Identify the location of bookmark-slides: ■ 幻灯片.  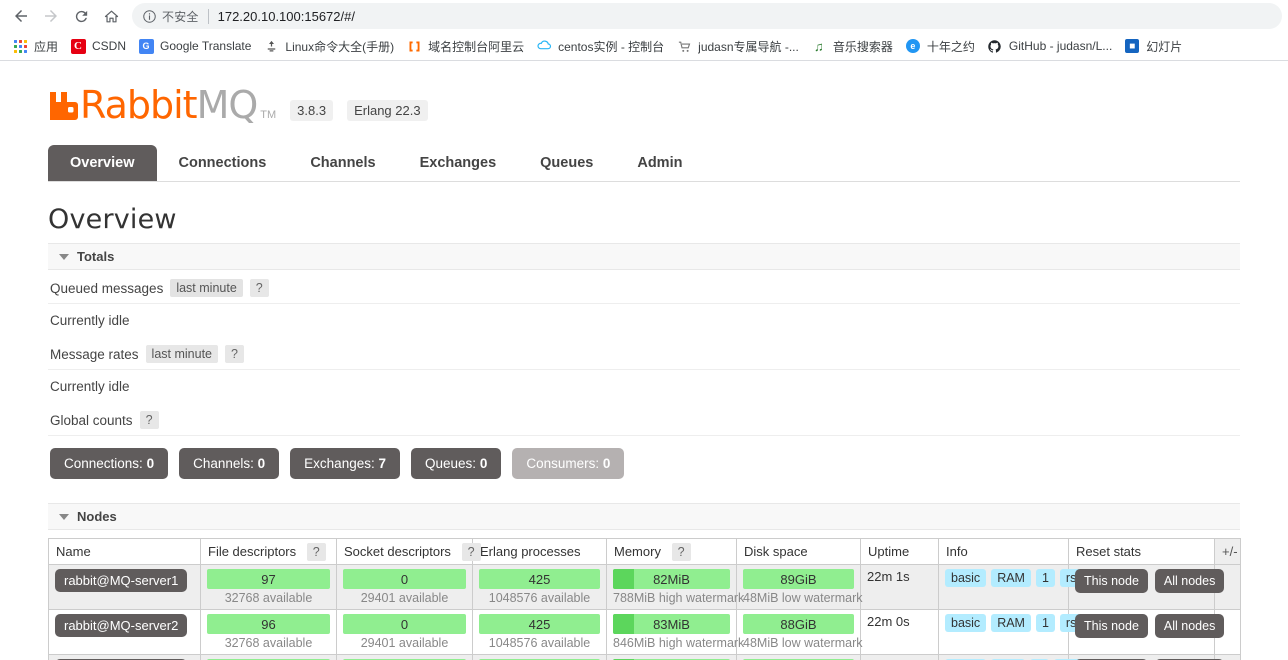
(1153, 46).